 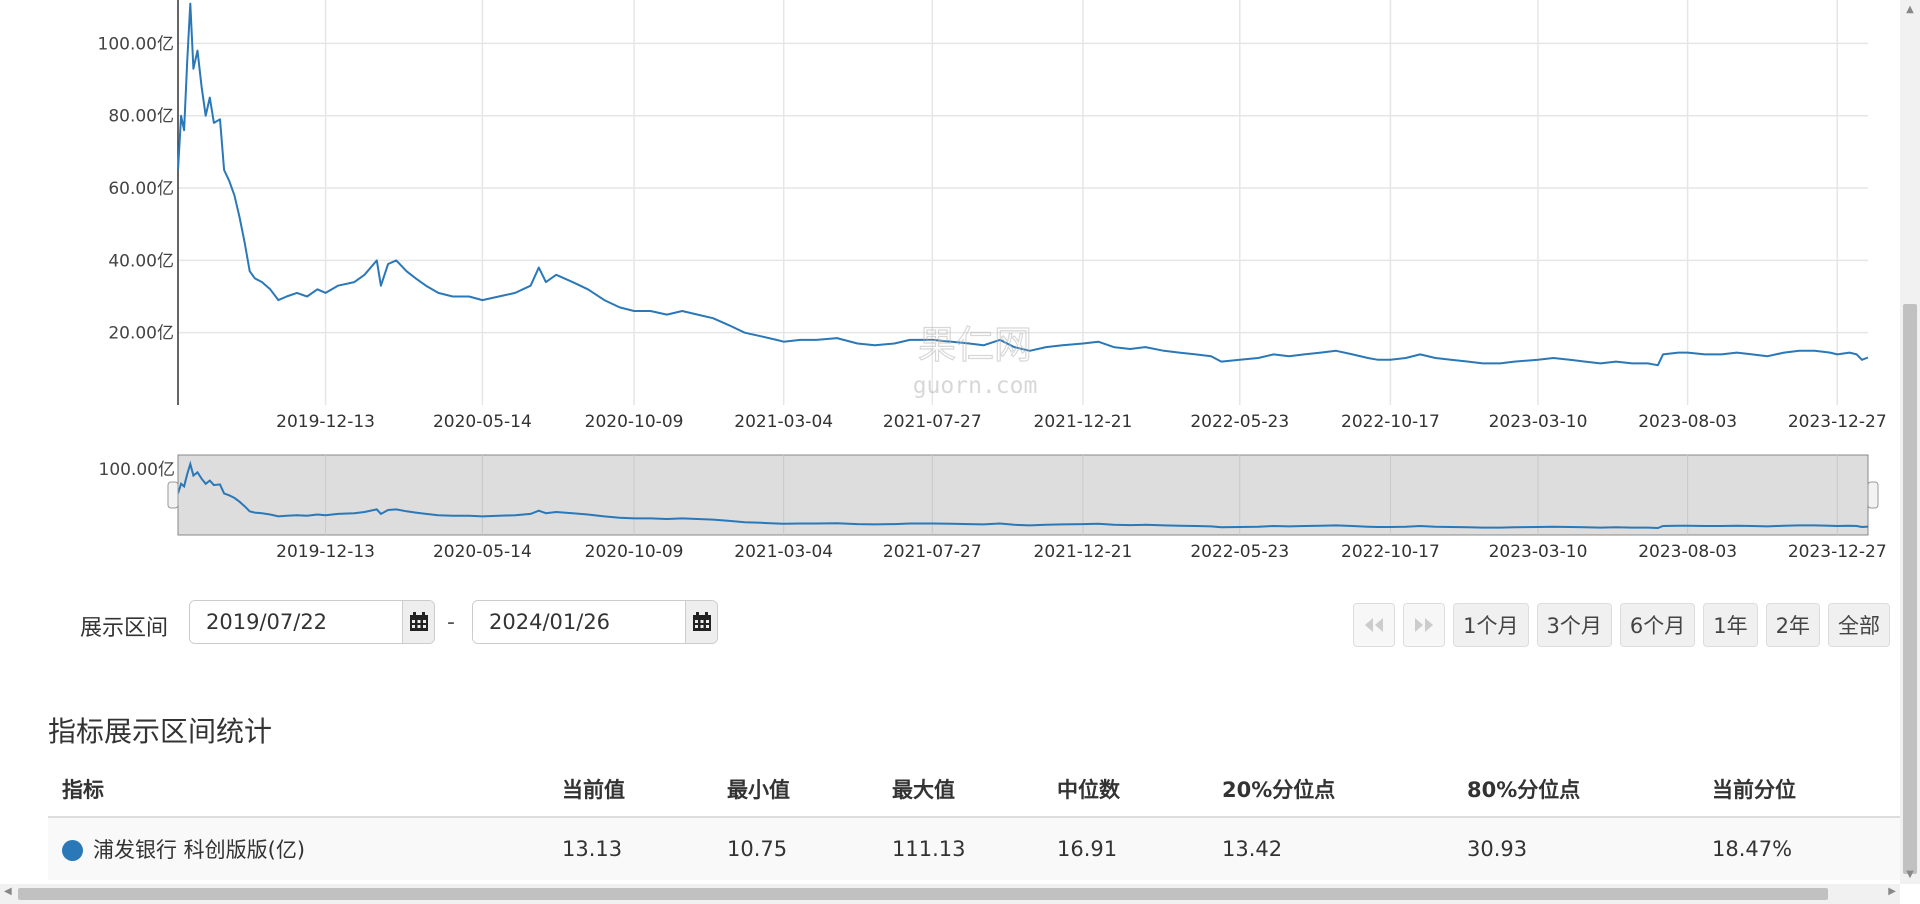 I want to click on y-tick-label: 100.00亿, so click(x=136, y=44).